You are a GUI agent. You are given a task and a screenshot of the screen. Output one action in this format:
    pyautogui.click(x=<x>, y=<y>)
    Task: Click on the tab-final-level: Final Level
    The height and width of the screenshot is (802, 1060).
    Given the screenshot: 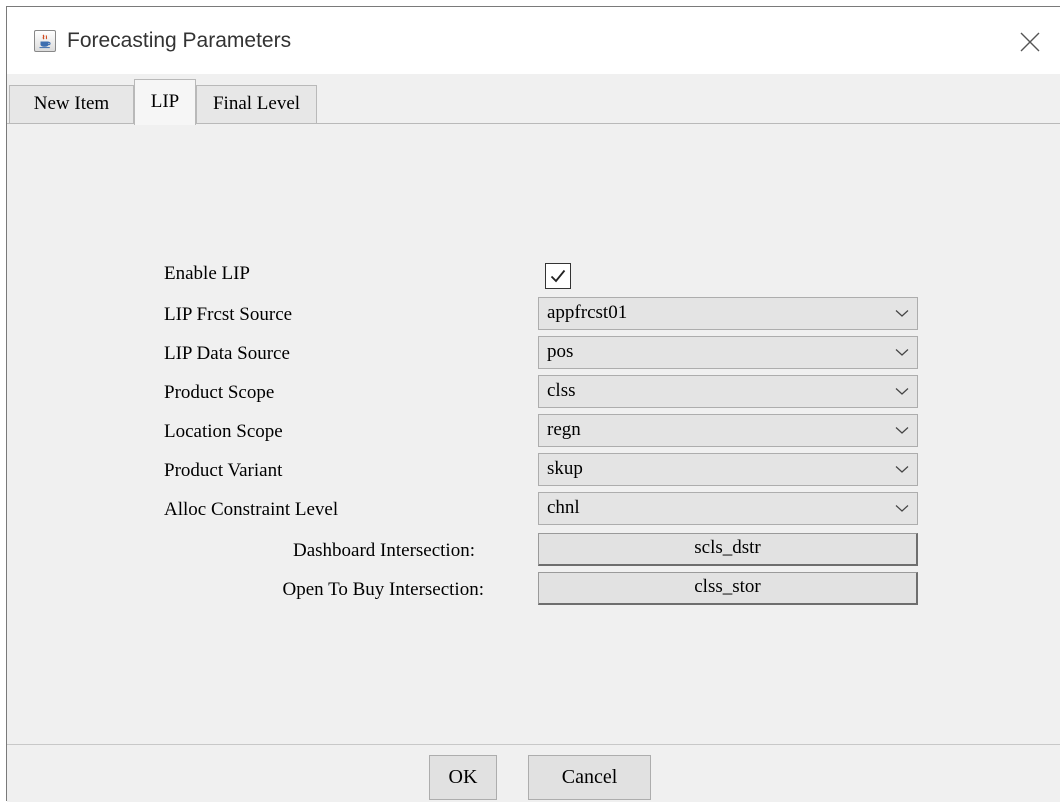 What is the action you would take?
    pyautogui.click(x=256, y=104)
    